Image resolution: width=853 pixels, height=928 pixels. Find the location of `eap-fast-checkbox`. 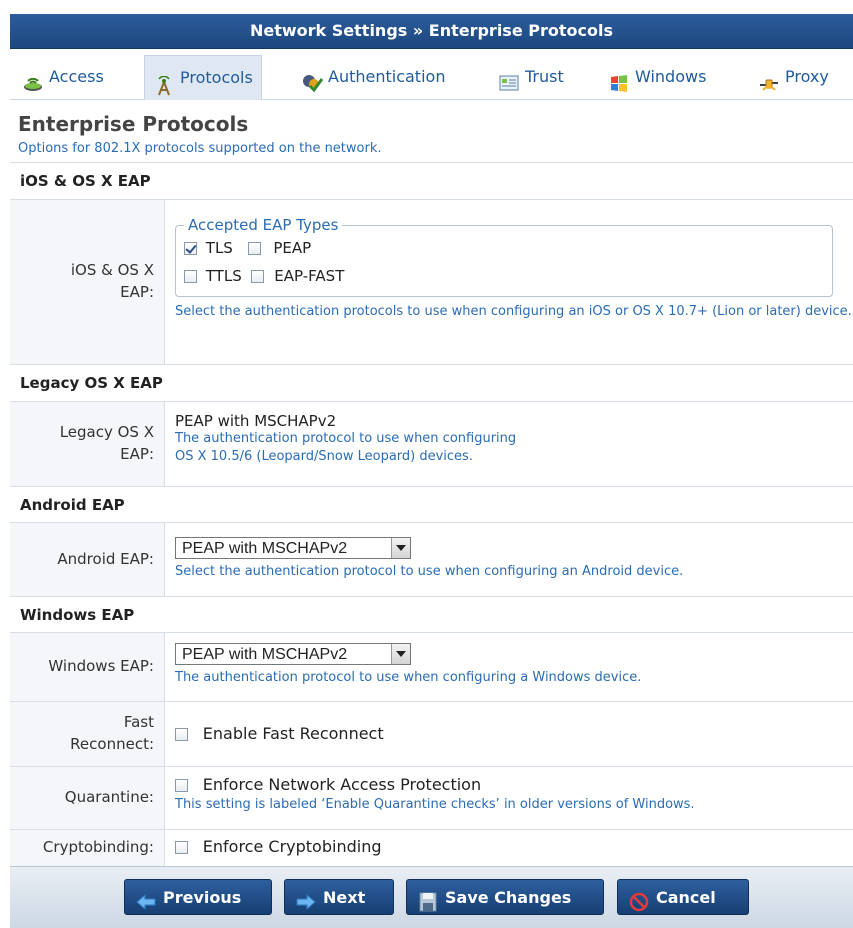

eap-fast-checkbox is located at coordinates (257, 276).